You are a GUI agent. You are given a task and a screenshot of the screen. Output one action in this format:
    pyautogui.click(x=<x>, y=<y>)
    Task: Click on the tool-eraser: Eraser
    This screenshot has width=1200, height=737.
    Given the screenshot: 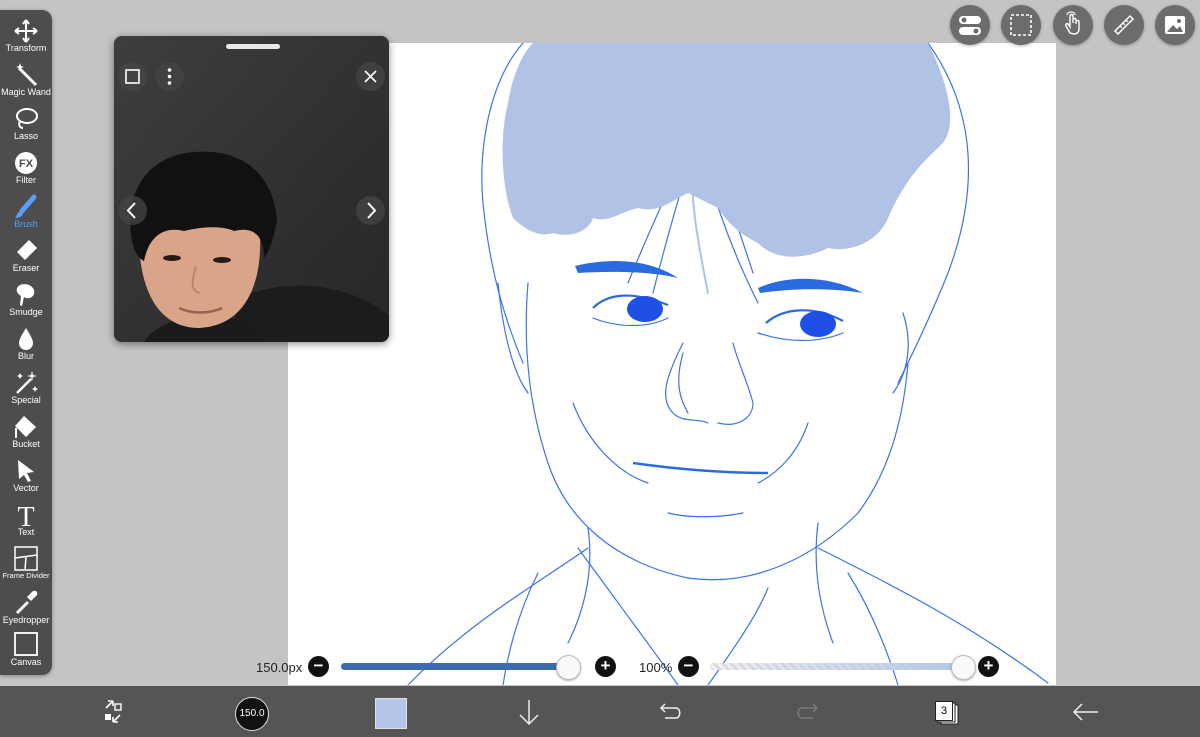 What is the action you would take?
    pyautogui.click(x=26, y=259)
    